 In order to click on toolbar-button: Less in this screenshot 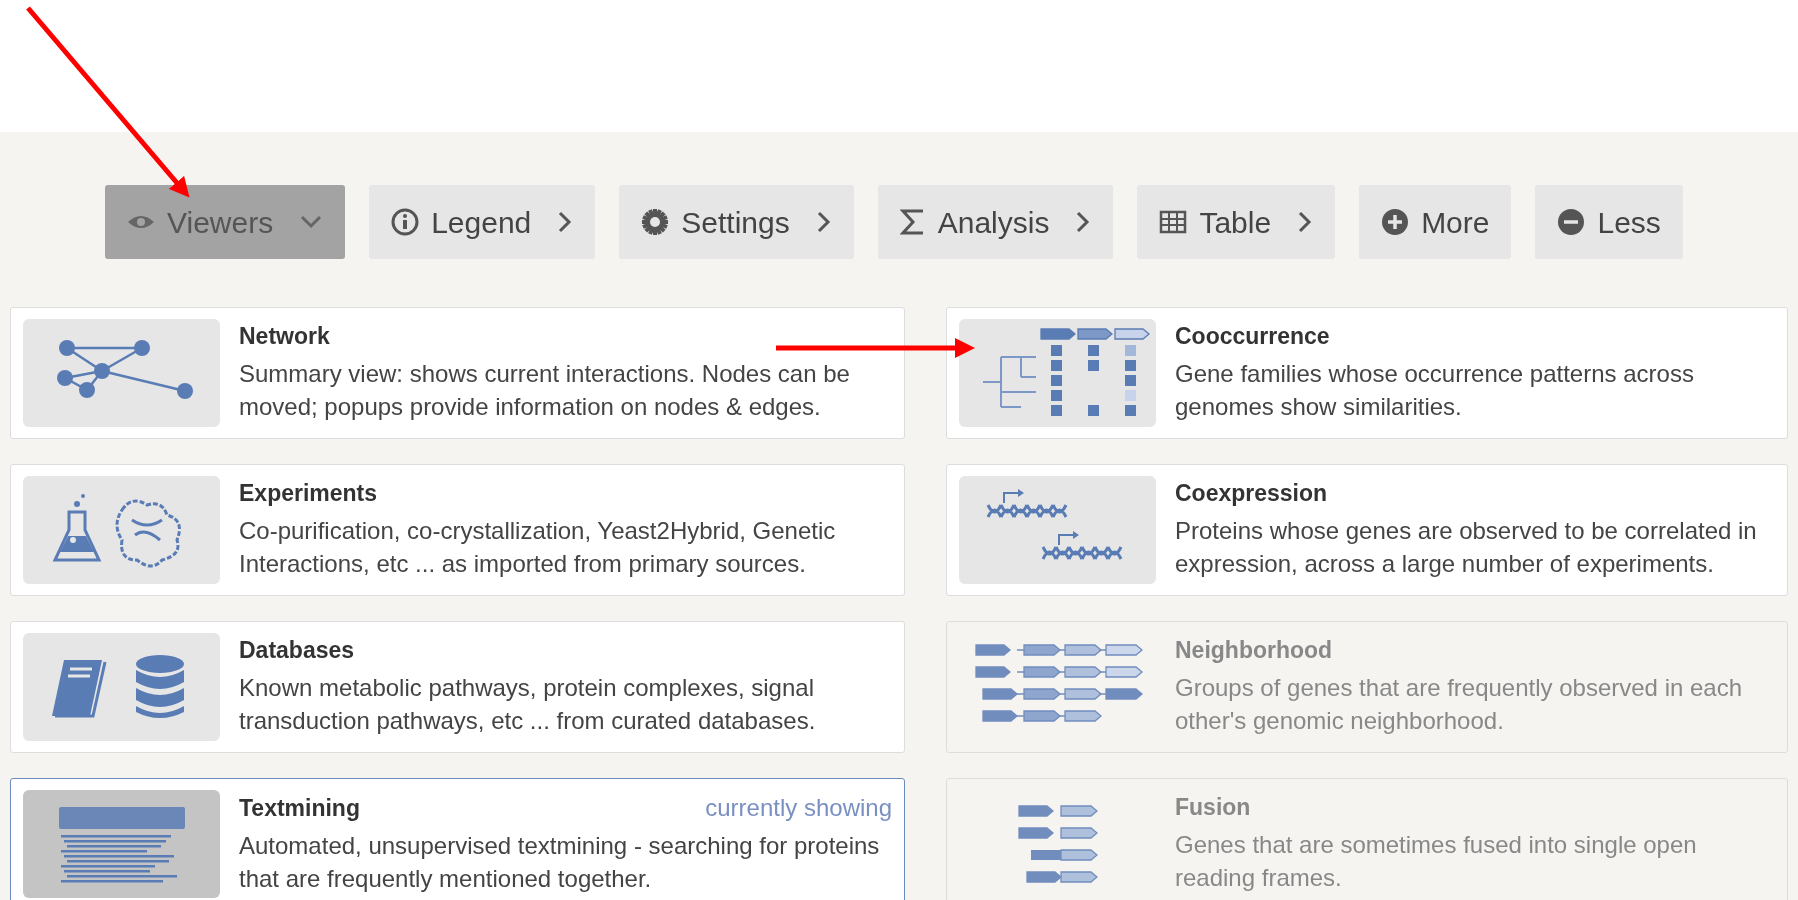, I will do `click(1609, 222)`.